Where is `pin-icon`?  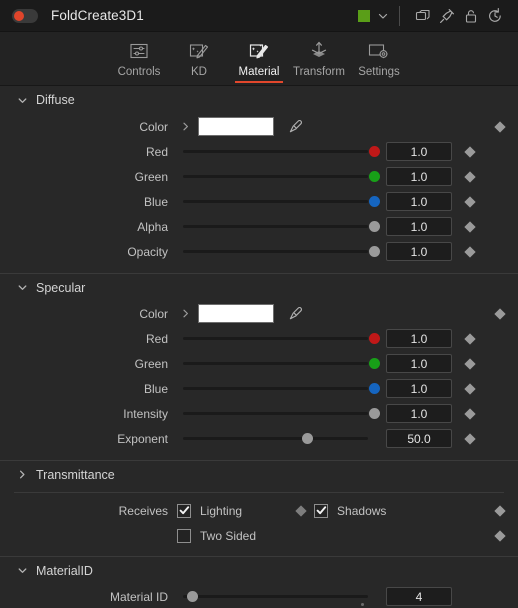
pin-icon is located at coordinates (447, 16).